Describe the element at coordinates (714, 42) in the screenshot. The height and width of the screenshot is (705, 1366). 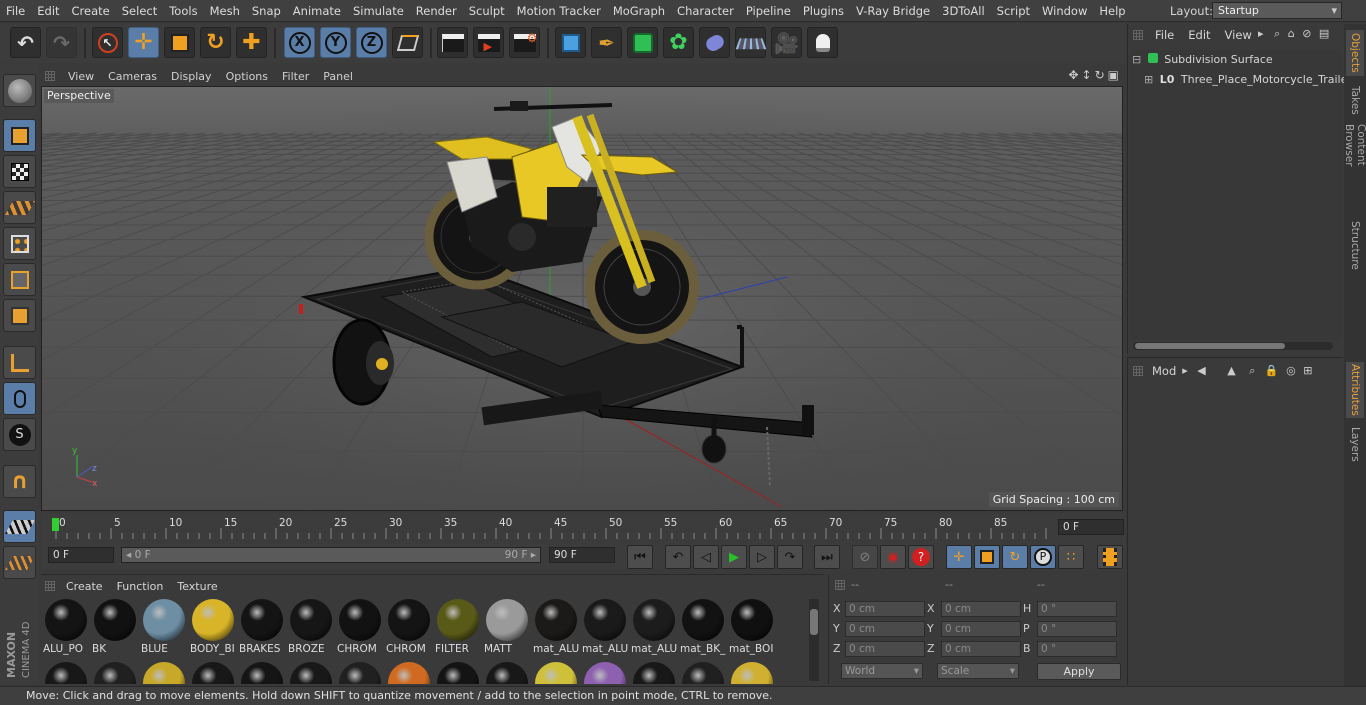
I see `add-deformer-button` at that location.